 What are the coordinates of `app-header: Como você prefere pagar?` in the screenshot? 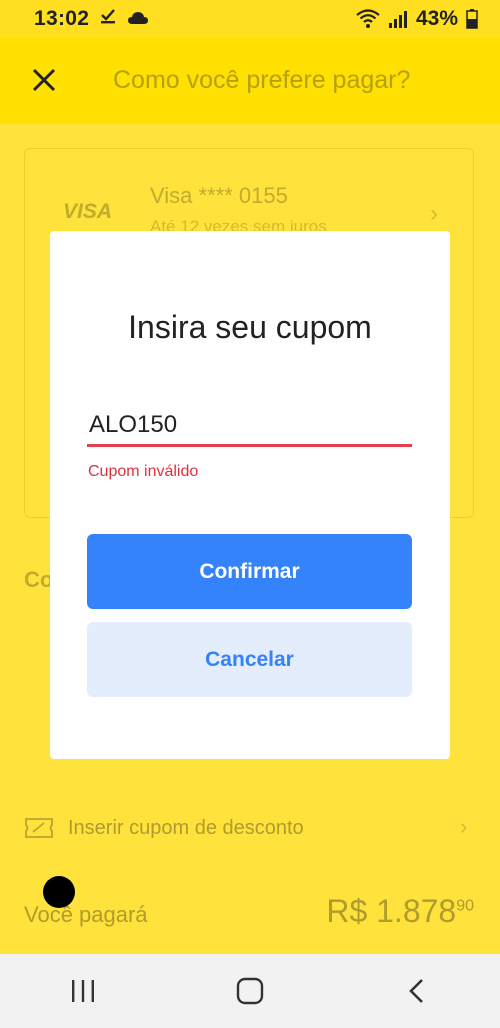 It's located at (250, 81).